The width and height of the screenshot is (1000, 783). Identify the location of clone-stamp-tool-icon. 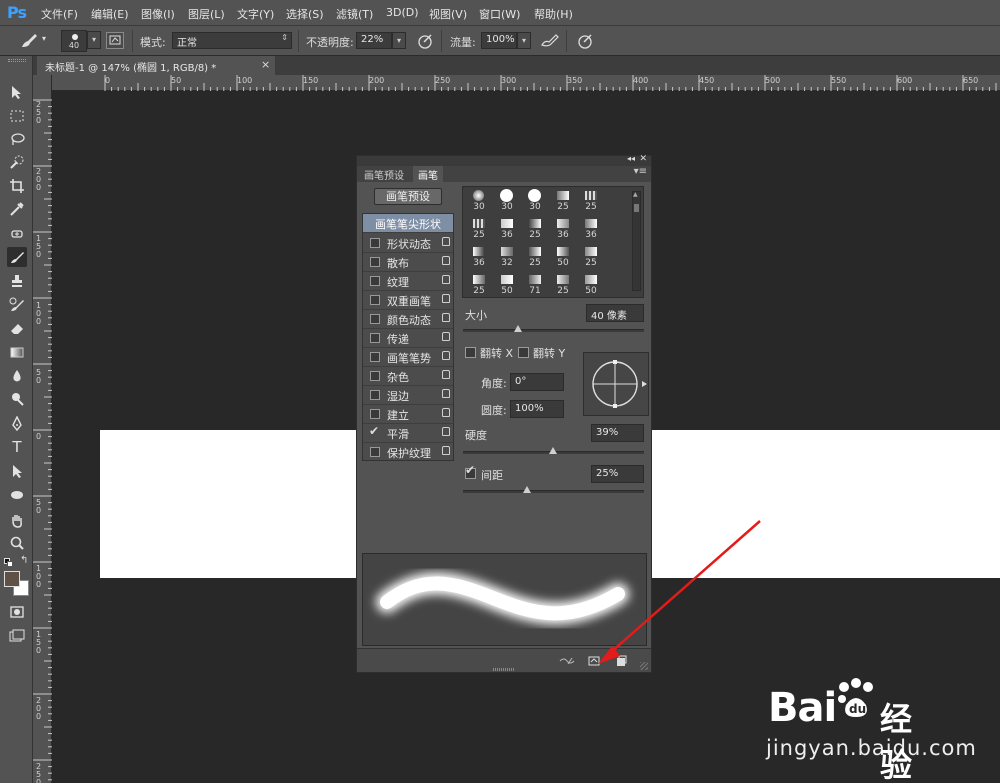
(17, 281).